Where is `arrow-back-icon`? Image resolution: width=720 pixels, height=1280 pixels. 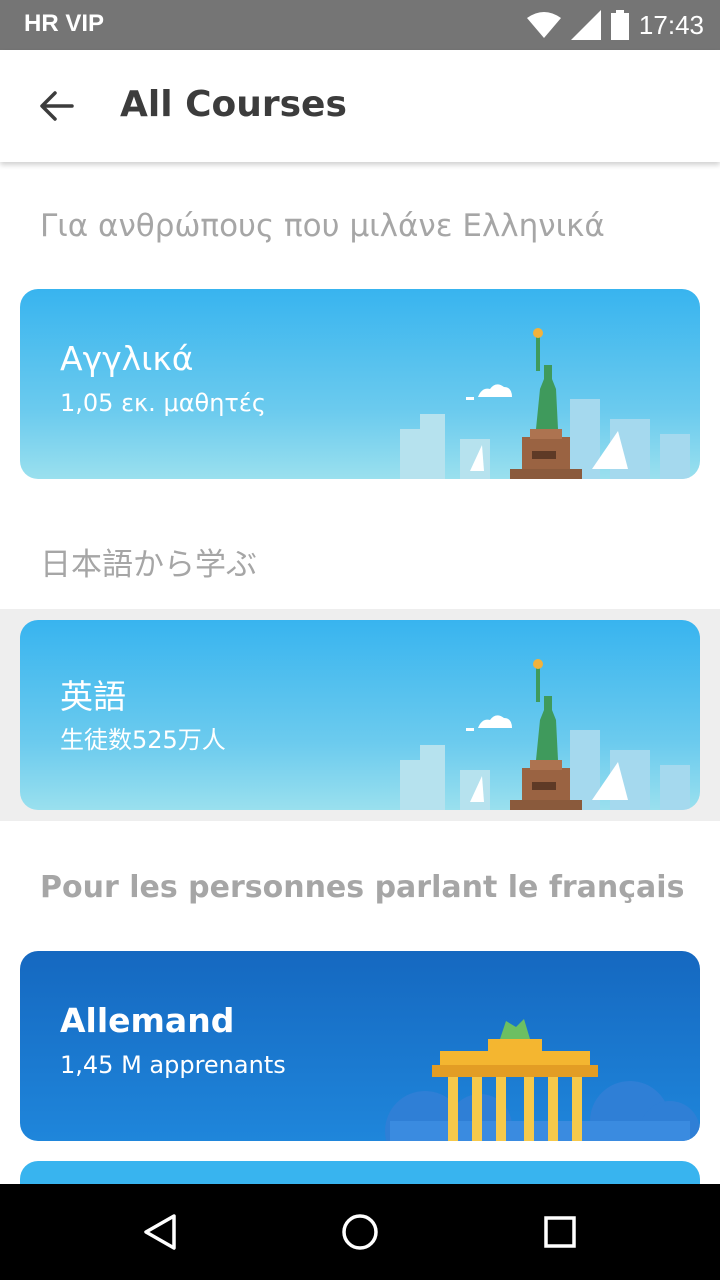 arrow-back-icon is located at coordinates (57, 106).